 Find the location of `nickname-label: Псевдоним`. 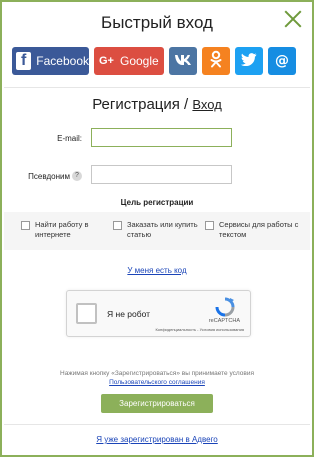

nickname-label: Псевдоним is located at coordinates (49, 176).